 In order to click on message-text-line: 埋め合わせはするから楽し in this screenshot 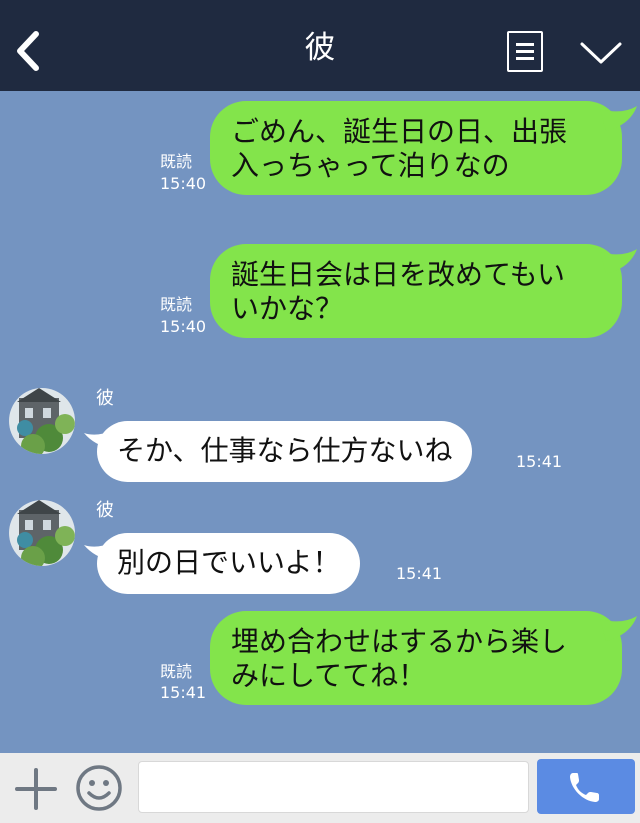, I will do `click(399, 641)`.